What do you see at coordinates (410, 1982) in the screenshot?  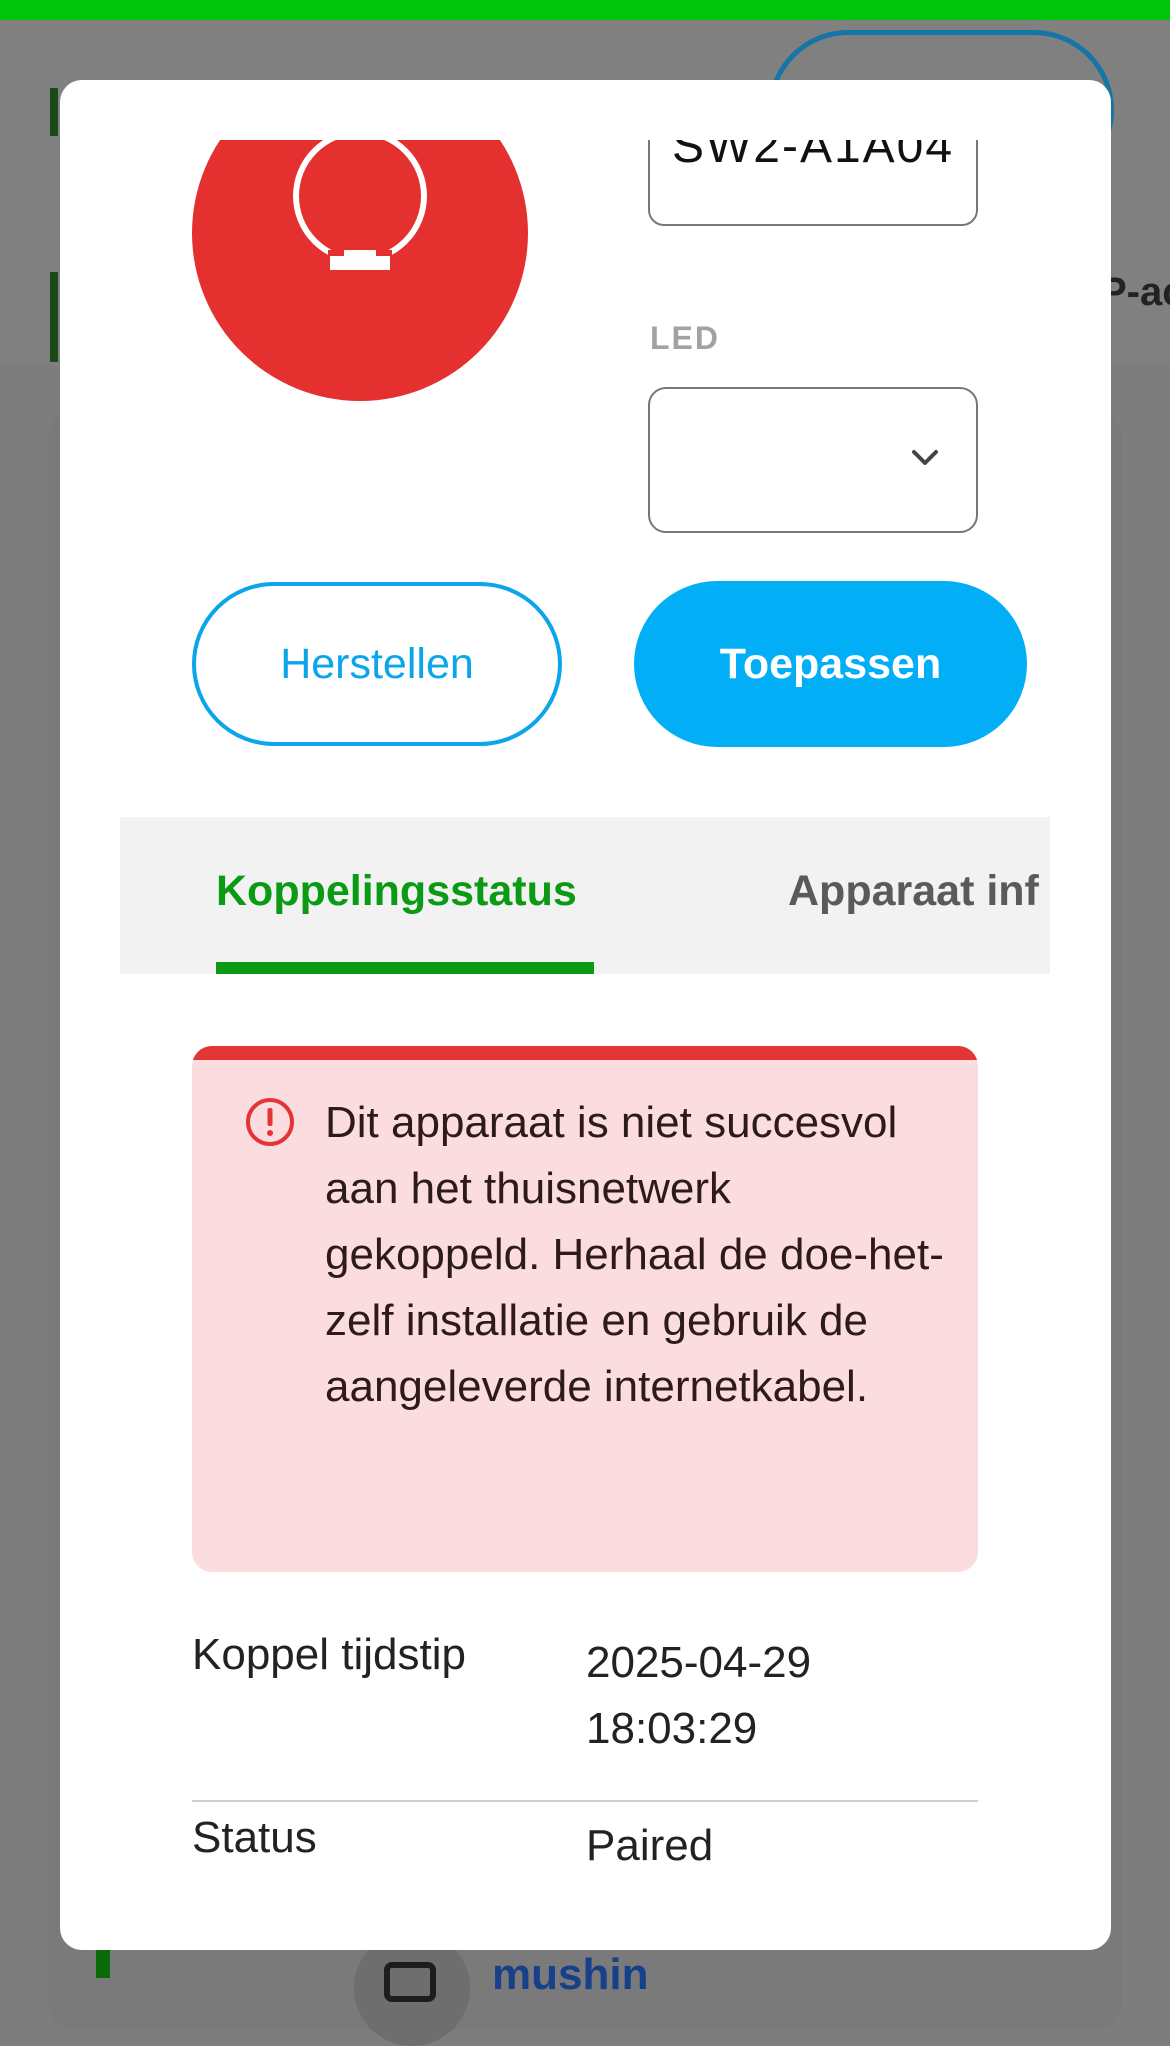 I see `monitor-icon` at bounding box center [410, 1982].